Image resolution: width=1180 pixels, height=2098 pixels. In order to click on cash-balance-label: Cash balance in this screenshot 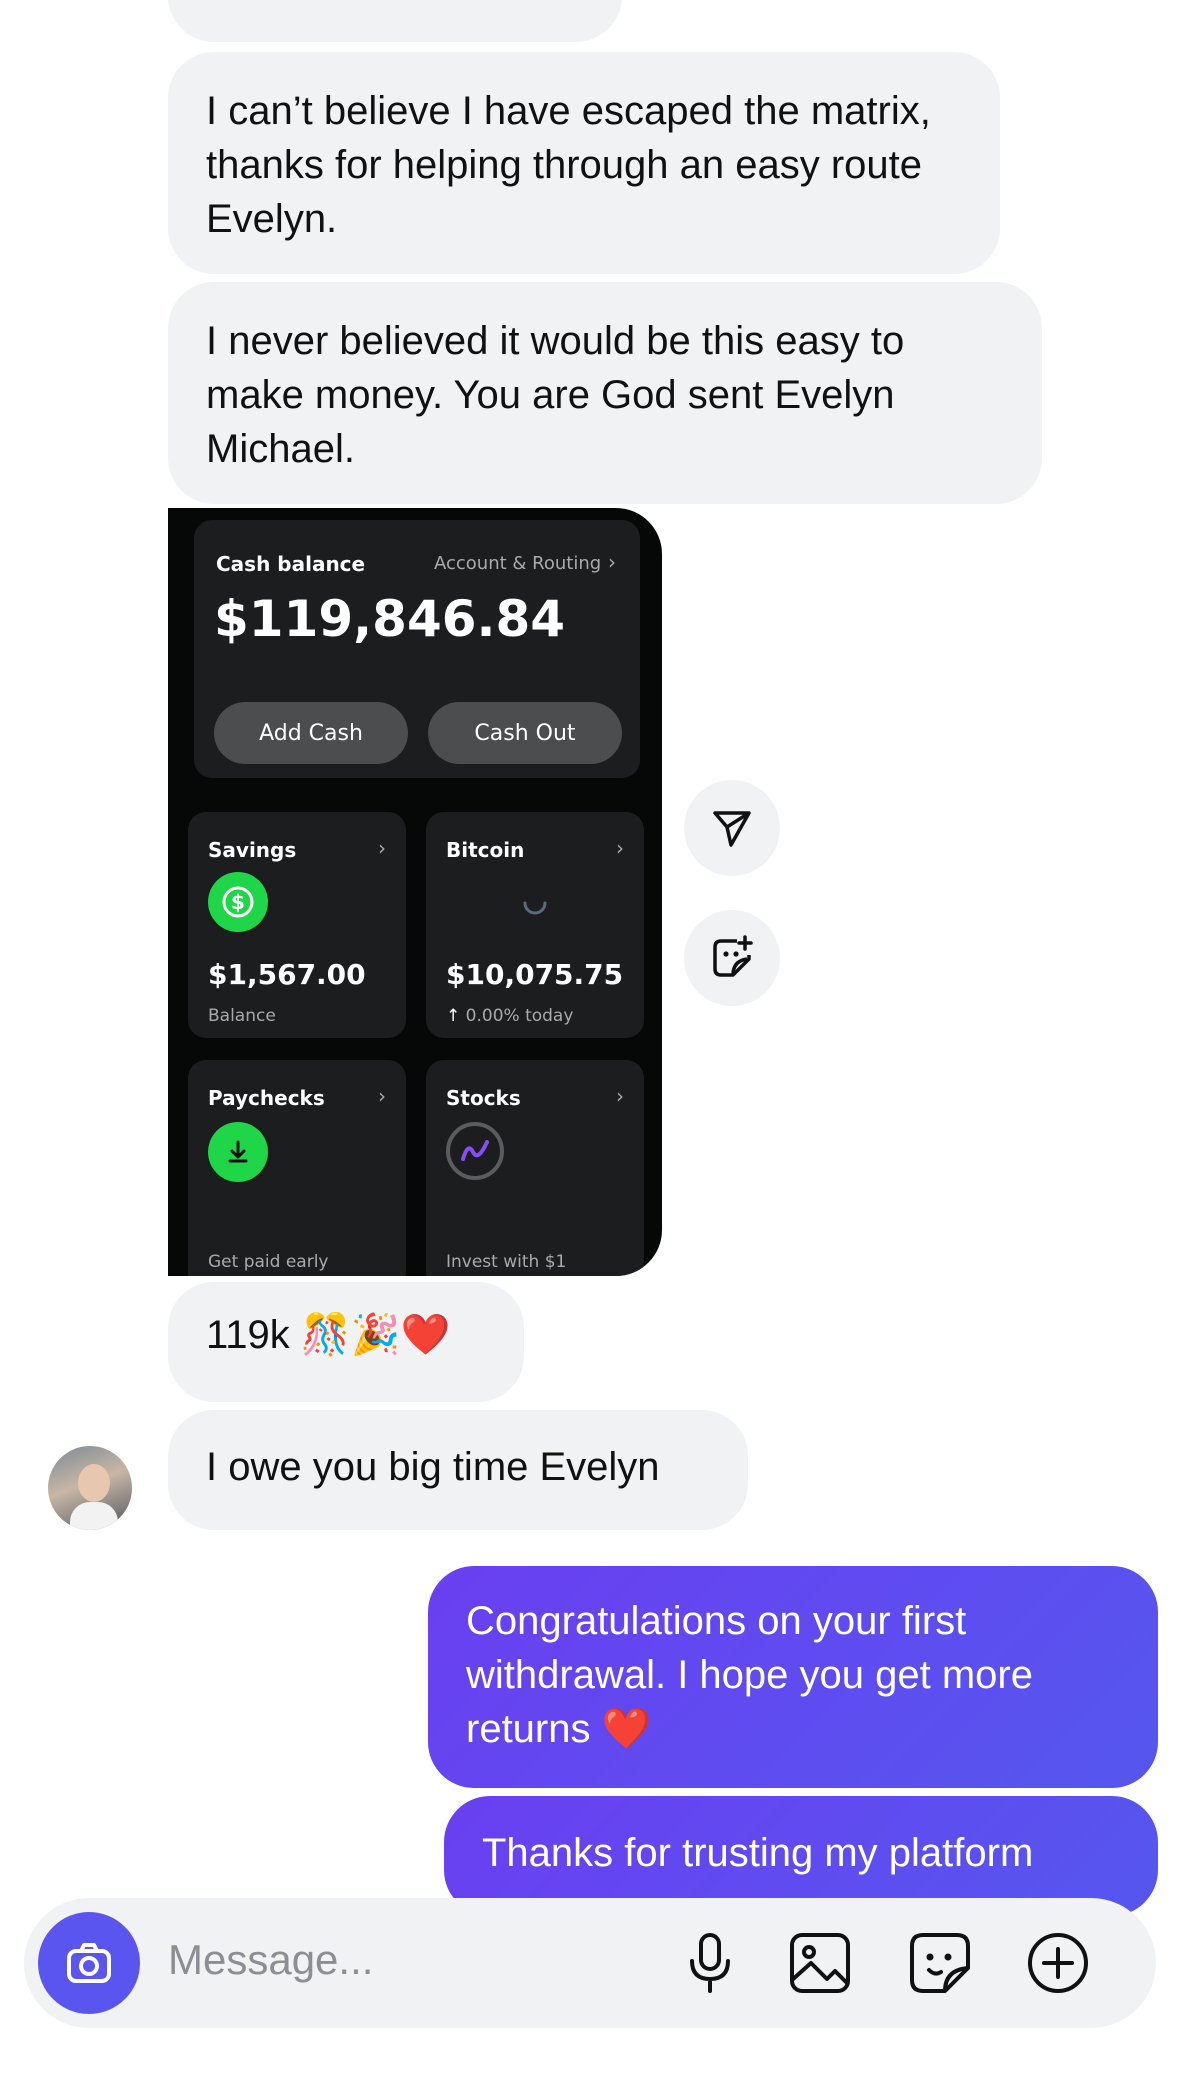, I will do `click(291, 564)`.